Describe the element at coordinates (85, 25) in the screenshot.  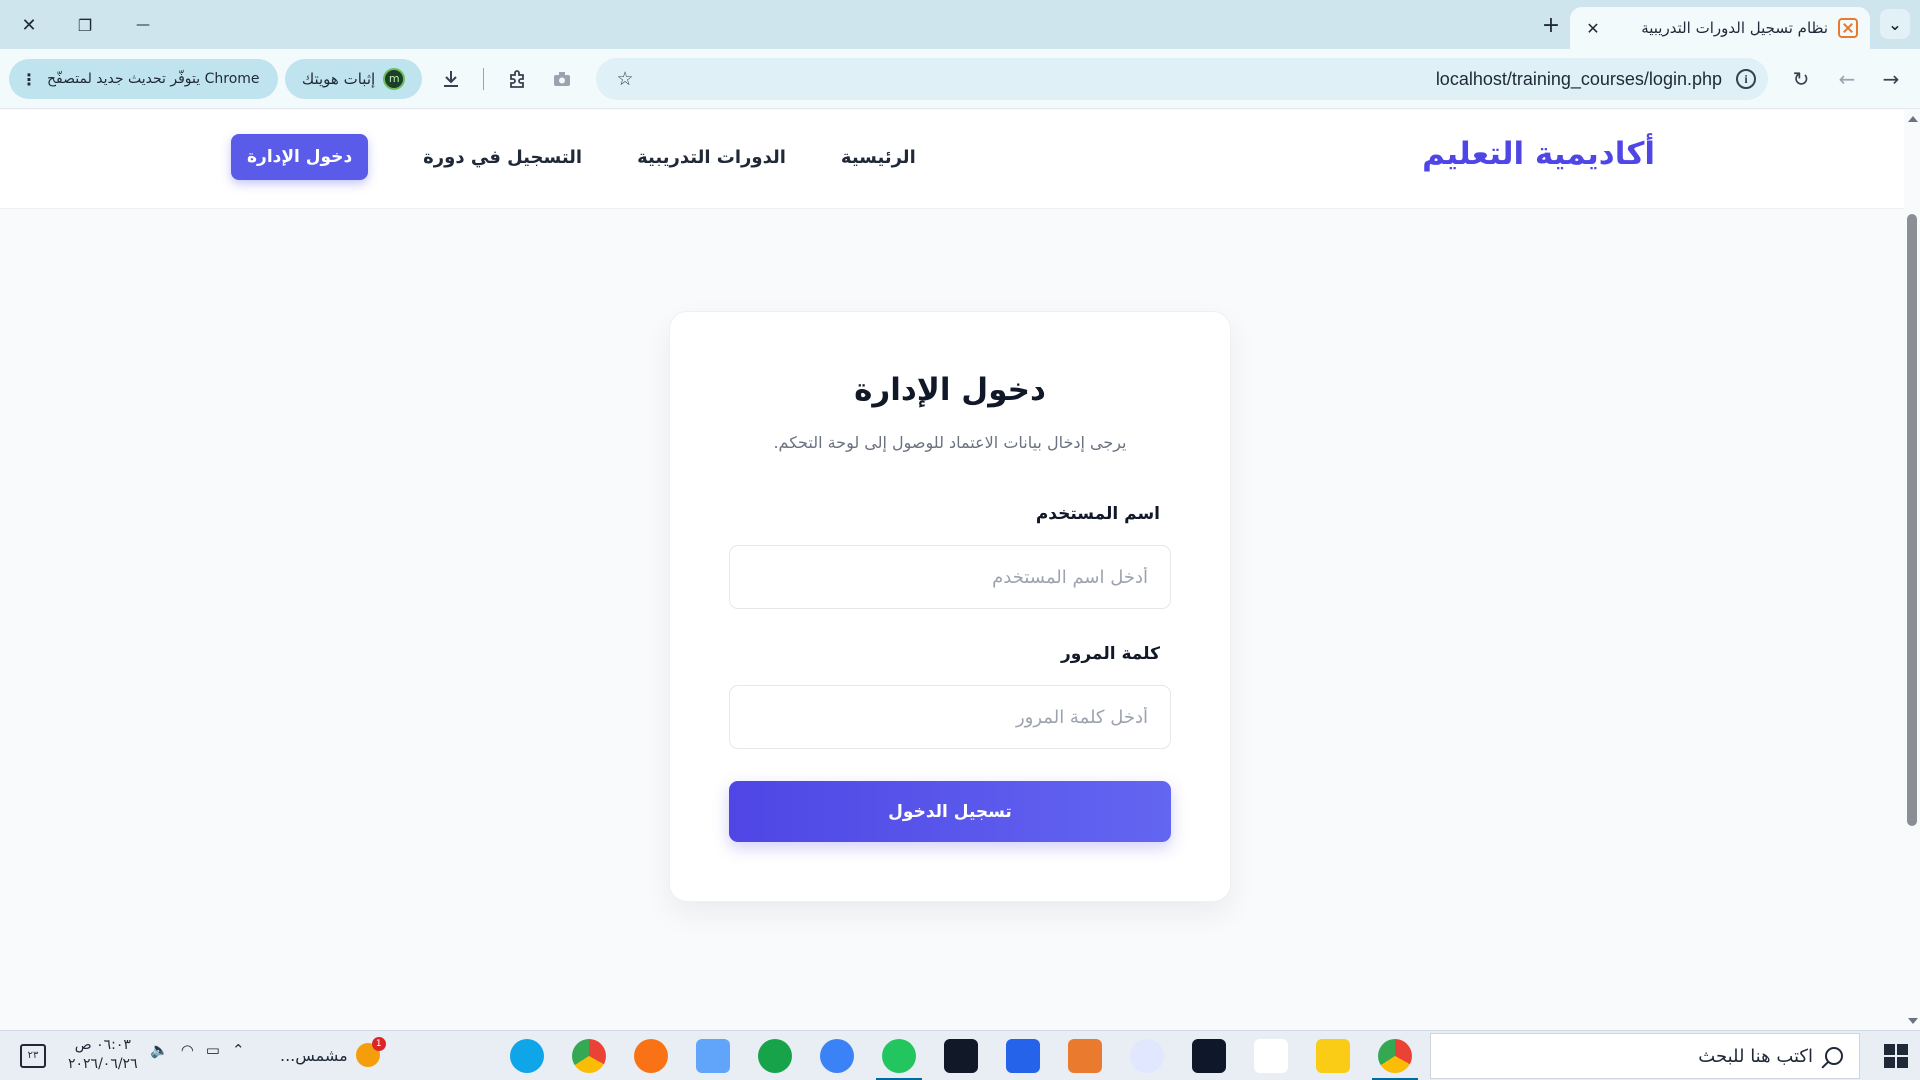
I see `window-restore-icon: ❐` at that location.